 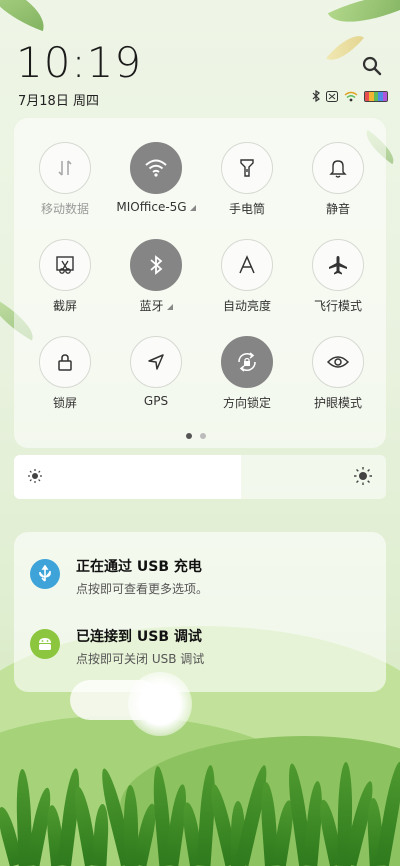 What do you see at coordinates (338, 168) in the screenshot?
I see `bell-icon` at bounding box center [338, 168].